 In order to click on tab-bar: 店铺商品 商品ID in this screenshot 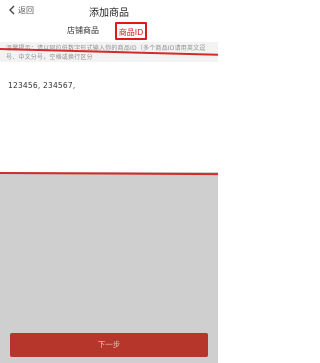, I will do `click(109, 31)`.